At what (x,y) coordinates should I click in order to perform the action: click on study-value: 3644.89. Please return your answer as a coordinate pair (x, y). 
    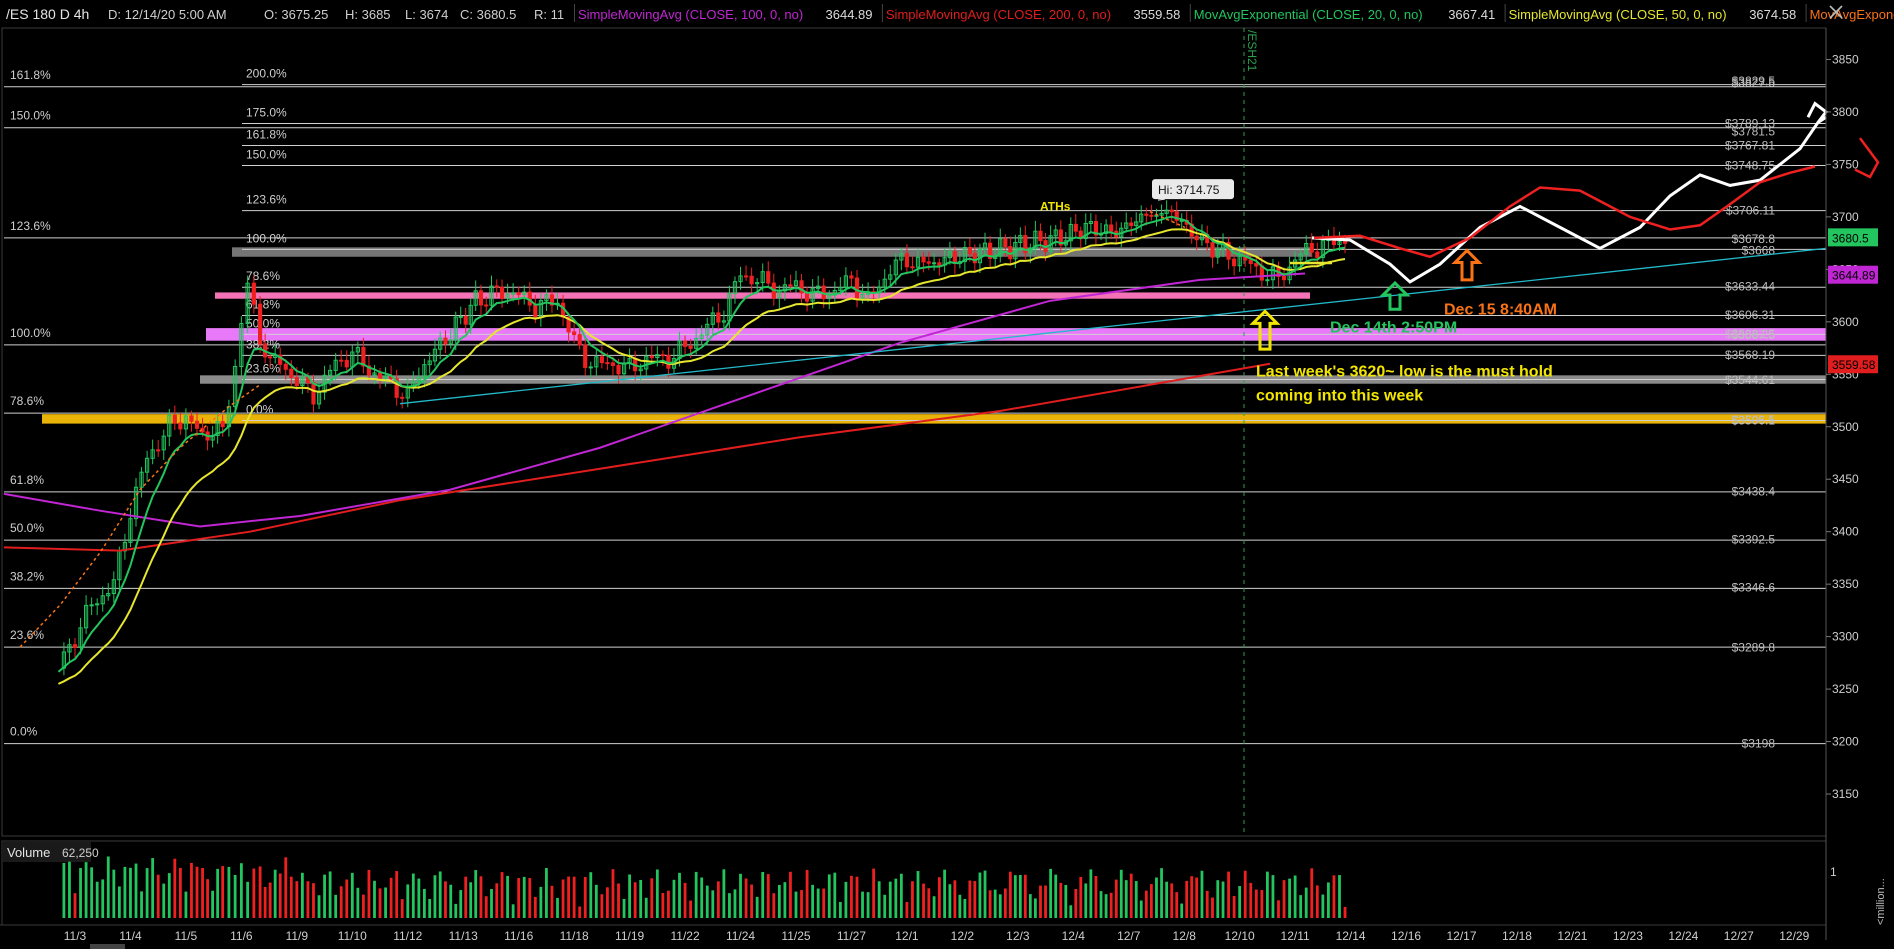
    Looking at the image, I should click on (849, 14).